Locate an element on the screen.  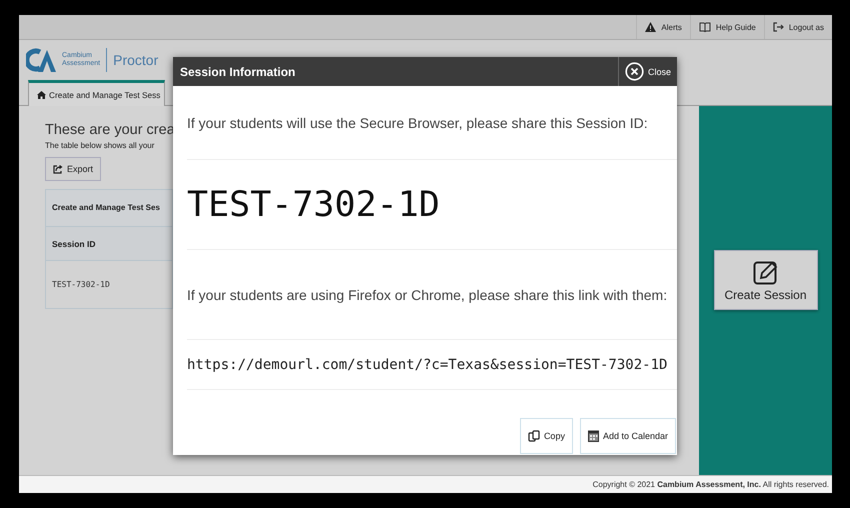
logout-icon is located at coordinates (778, 27).